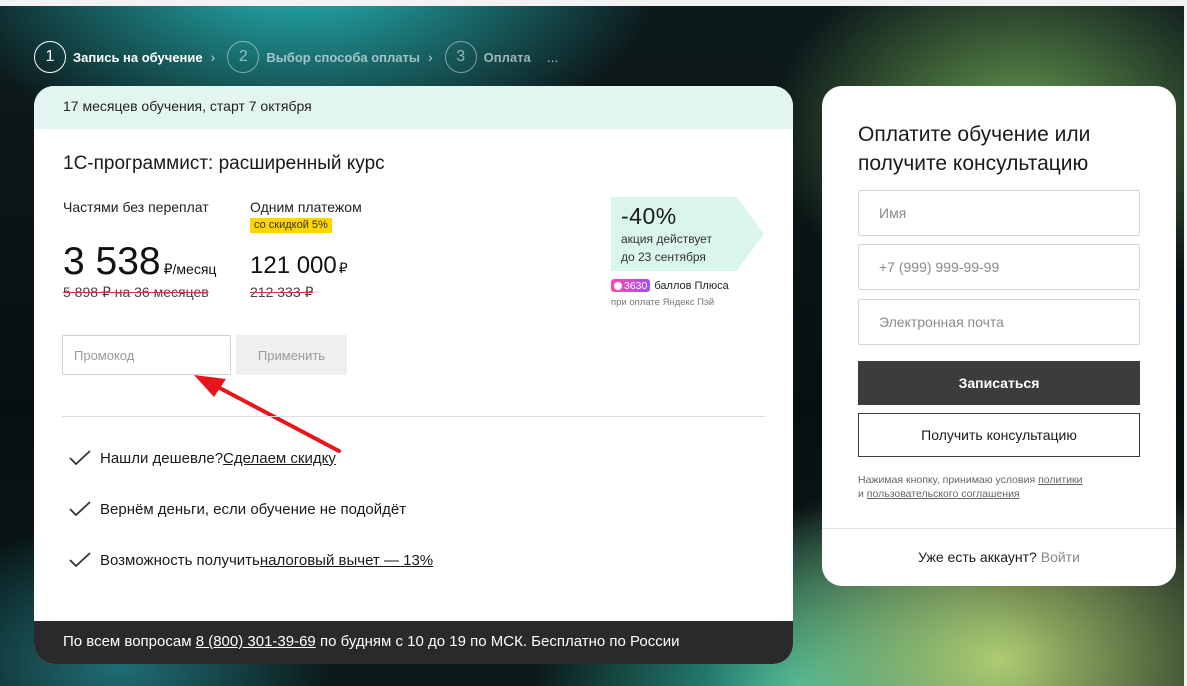 Image resolution: width=1187 pixels, height=686 pixels. Describe the element at coordinates (413, 416) in the screenshot. I see `section-divider` at that location.